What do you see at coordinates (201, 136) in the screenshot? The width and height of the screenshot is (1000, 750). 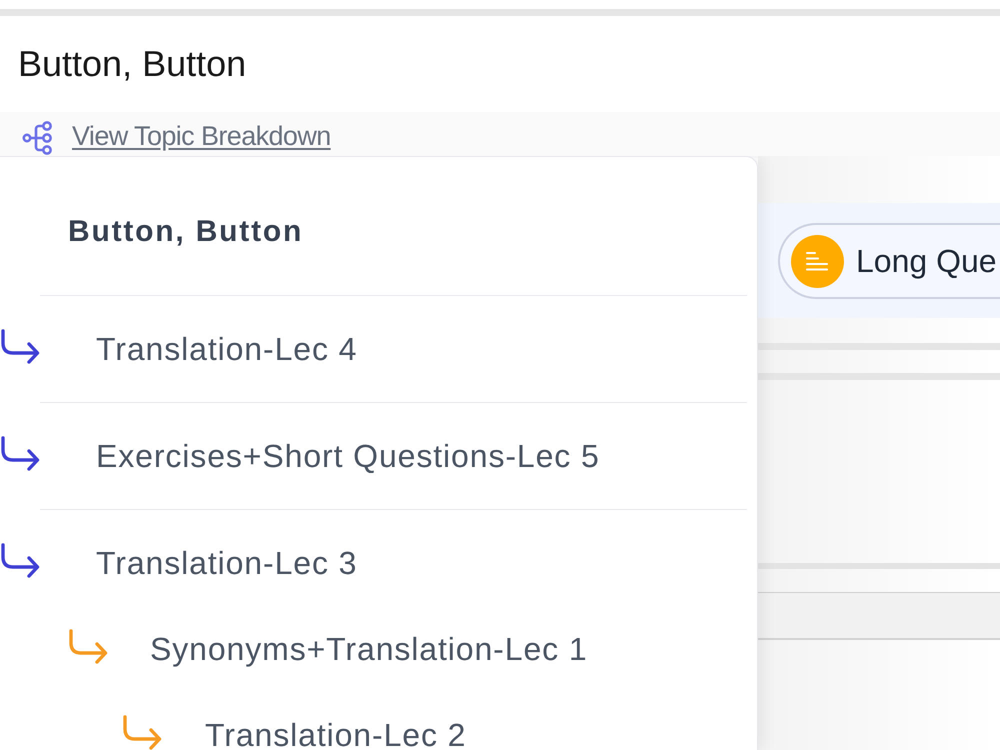 I see `topic-breakdown-link: View Topic Breakdown` at bounding box center [201, 136].